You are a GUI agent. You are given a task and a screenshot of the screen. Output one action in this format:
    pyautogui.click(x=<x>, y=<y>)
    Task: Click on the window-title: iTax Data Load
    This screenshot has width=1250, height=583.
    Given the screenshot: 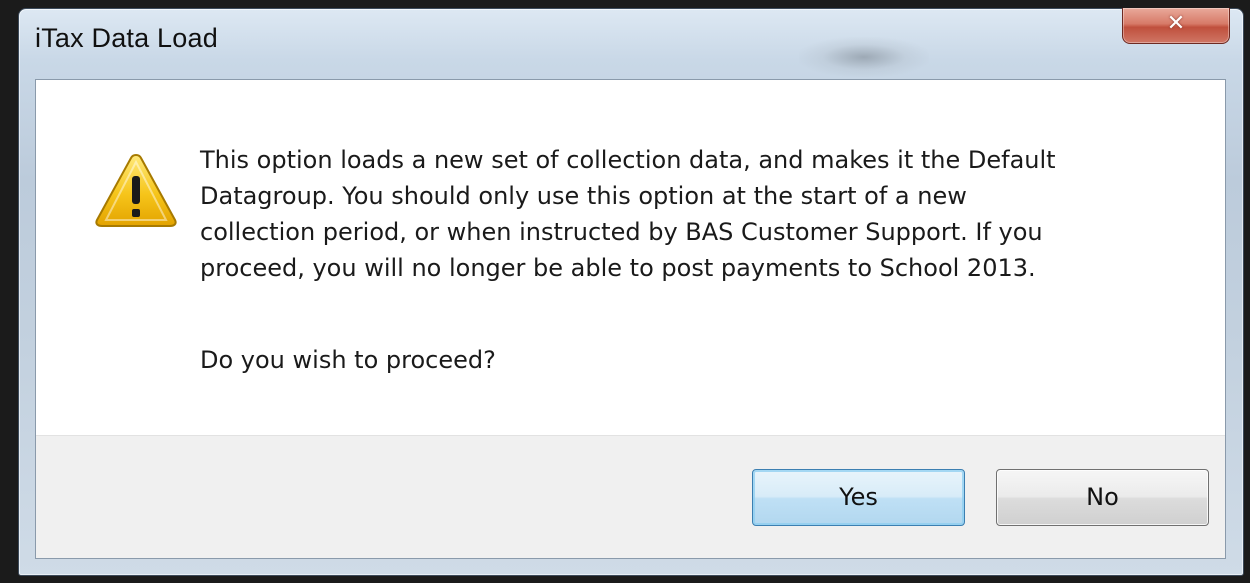 What is the action you would take?
    pyautogui.click(x=126, y=38)
    